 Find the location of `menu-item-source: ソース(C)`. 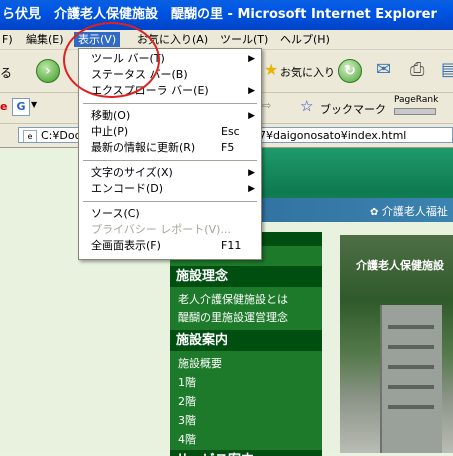

menu-item-source: ソース(C) is located at coordinates (170, 214).